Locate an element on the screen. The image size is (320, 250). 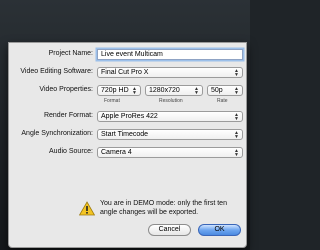
resolution-value: 1280x720 is located at coordinates (164, 90).